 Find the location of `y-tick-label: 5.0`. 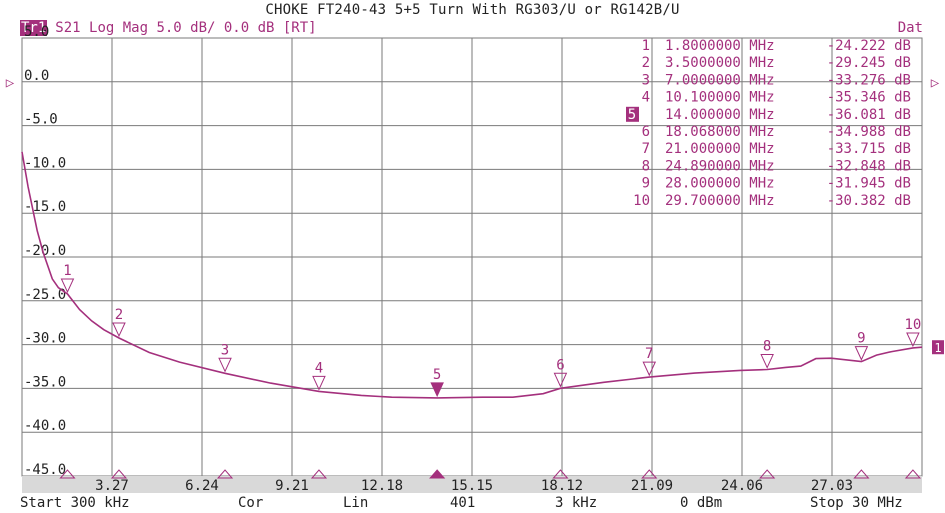

y-tick-label: 5.0 is located at coordinates (36, 32).